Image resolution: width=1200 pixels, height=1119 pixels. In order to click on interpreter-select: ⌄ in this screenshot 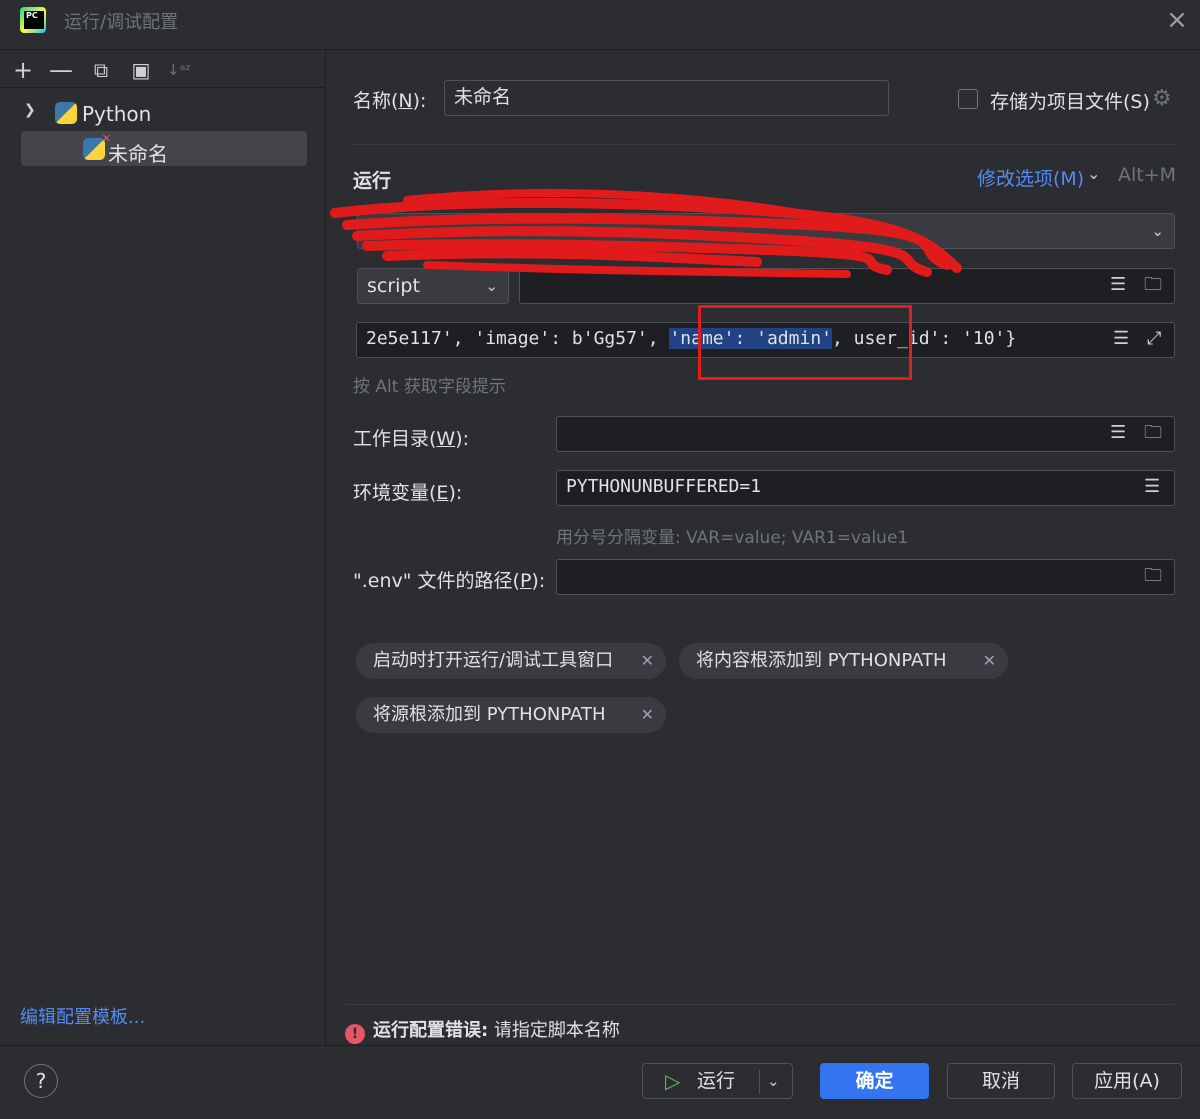, I will do `click(766, 231)`.